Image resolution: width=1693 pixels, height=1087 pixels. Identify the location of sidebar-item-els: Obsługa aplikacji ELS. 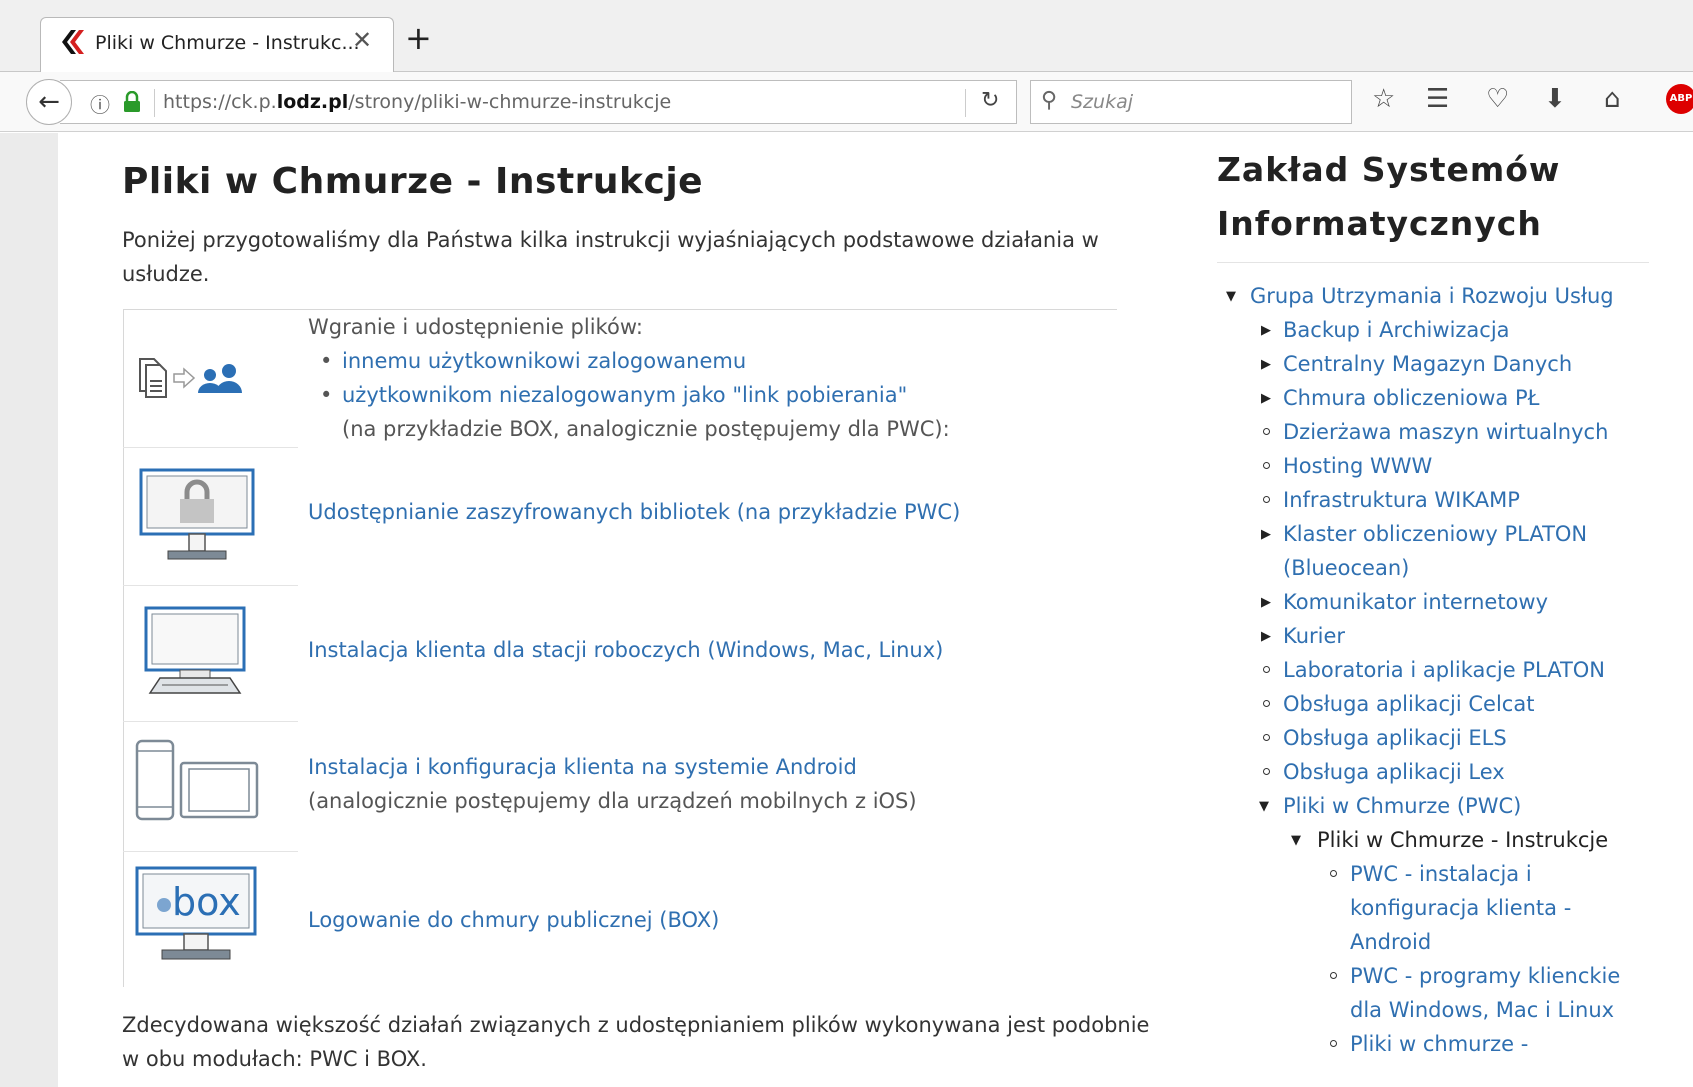
(1395, 738).